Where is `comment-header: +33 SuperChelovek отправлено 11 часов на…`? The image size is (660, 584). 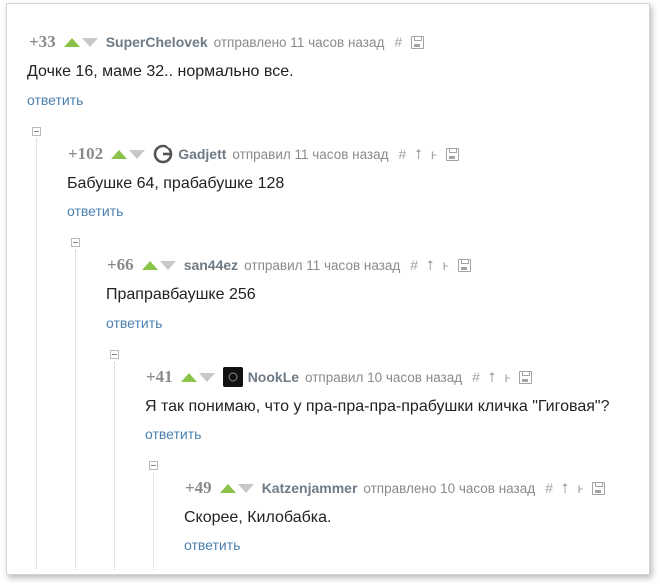
comment-header: +33 SuperChelovek отправлено 11 часов на… is located at coordinates (227, 42).